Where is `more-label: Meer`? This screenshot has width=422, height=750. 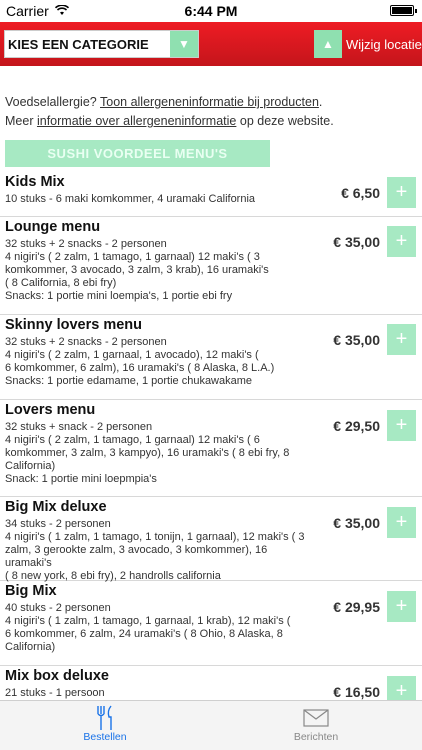 more-label: Meer is located at coordinates (19, 121).